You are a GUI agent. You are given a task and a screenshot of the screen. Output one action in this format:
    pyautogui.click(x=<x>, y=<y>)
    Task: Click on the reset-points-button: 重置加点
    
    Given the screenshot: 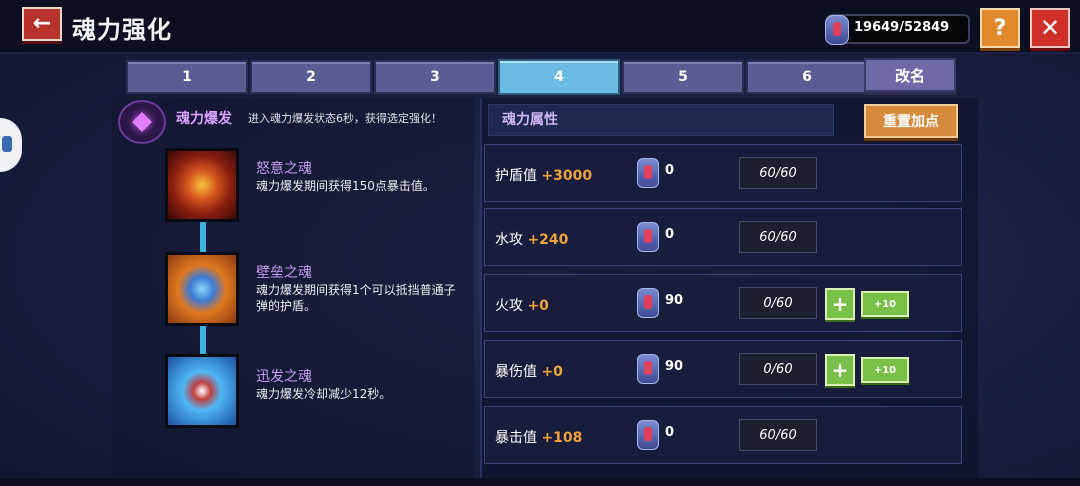 What is the action you would take?
    pyautogui.click(x=911, y=121)
    